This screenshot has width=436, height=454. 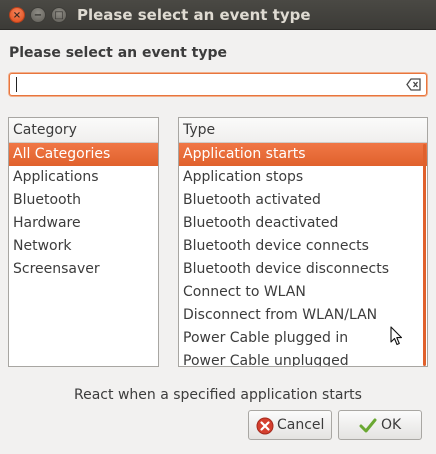 I want to click on window-title: Please select an event type, so click(x=194, y=15).